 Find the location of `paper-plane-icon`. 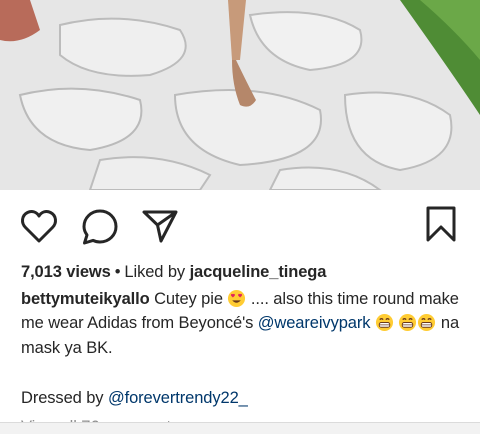

paper-plane-icon is located at coordinates (160, 226).